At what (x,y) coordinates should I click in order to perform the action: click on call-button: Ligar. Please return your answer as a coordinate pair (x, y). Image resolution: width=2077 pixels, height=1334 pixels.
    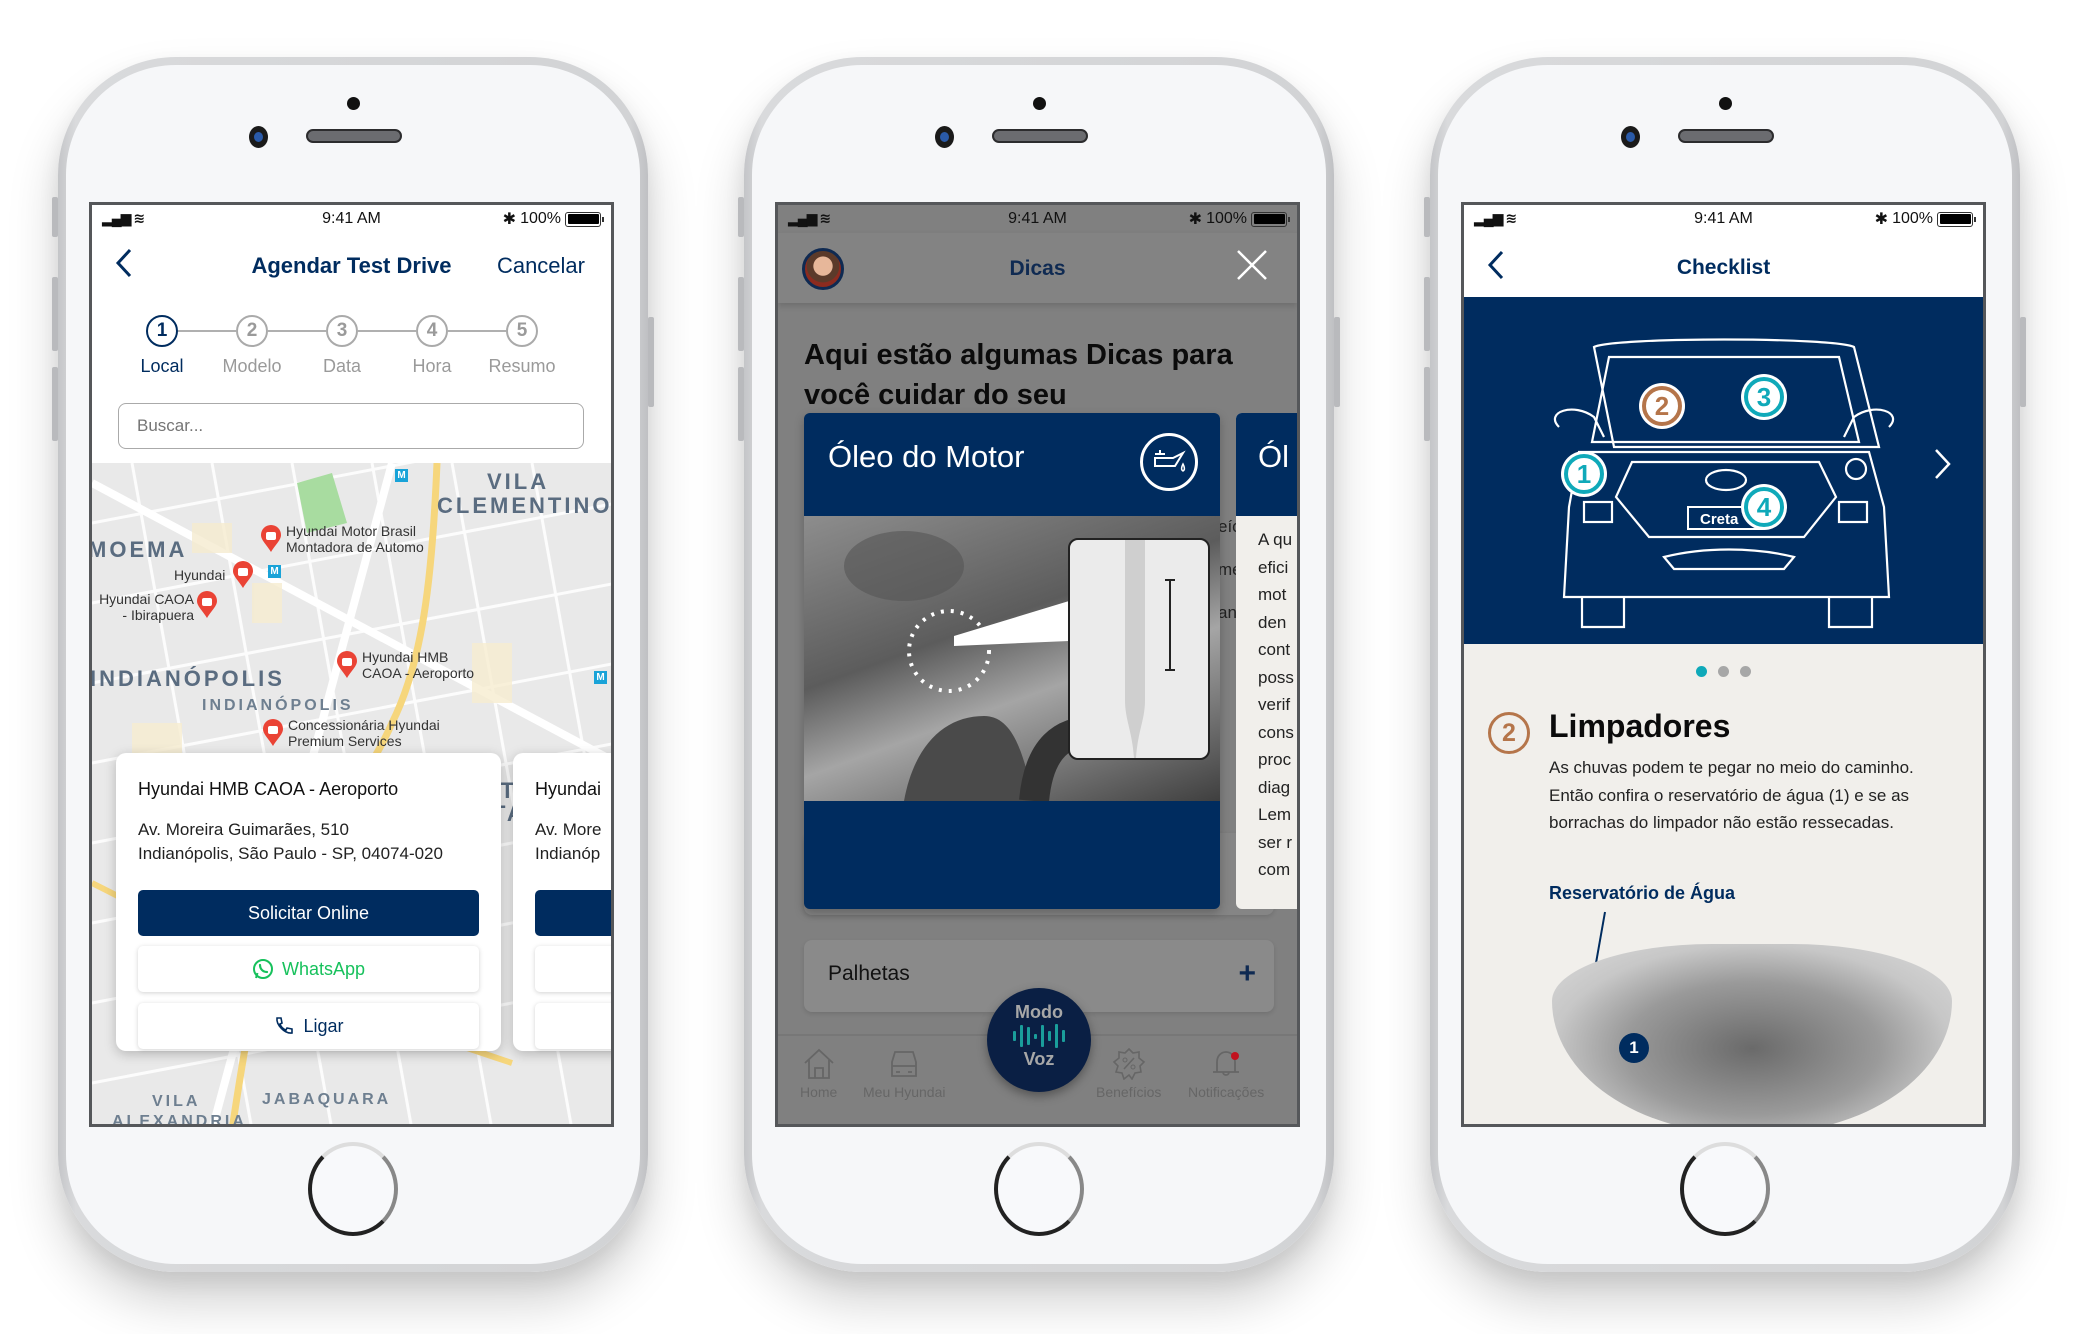
    Looking at the image, I should click on (308, 1026).